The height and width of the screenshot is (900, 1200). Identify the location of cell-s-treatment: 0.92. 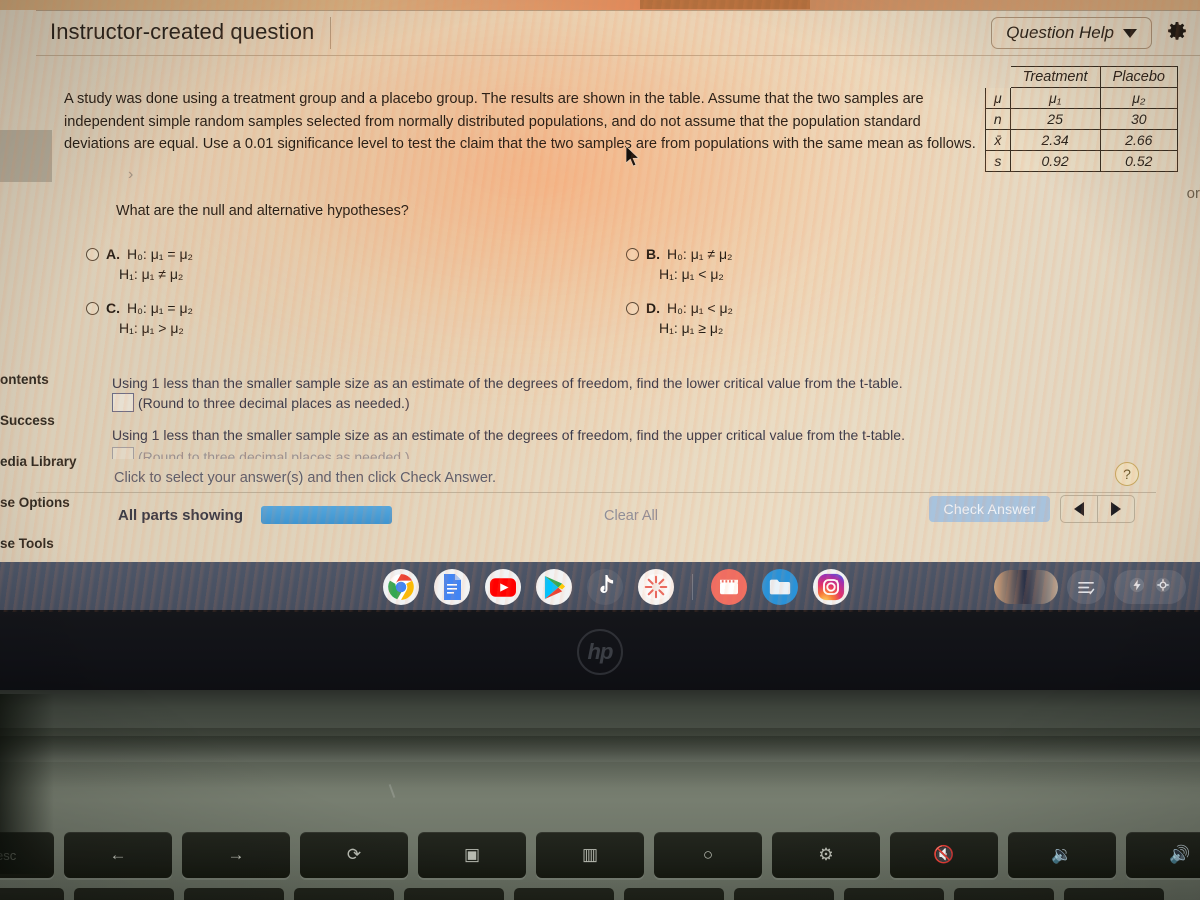
(1055, 161).